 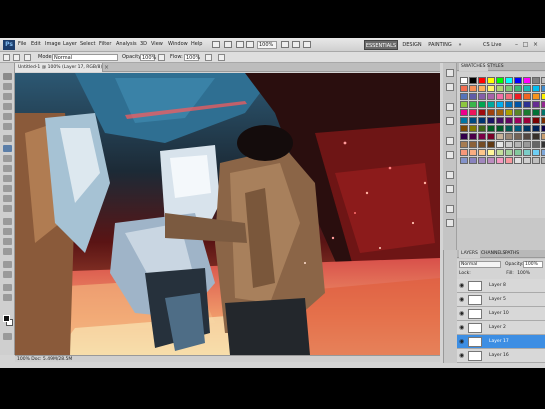 What do you see at coordinates (501, 342) in the screenshot?
I see `layer-row: ◉ Layer 17` at bounding box center [501, 342].